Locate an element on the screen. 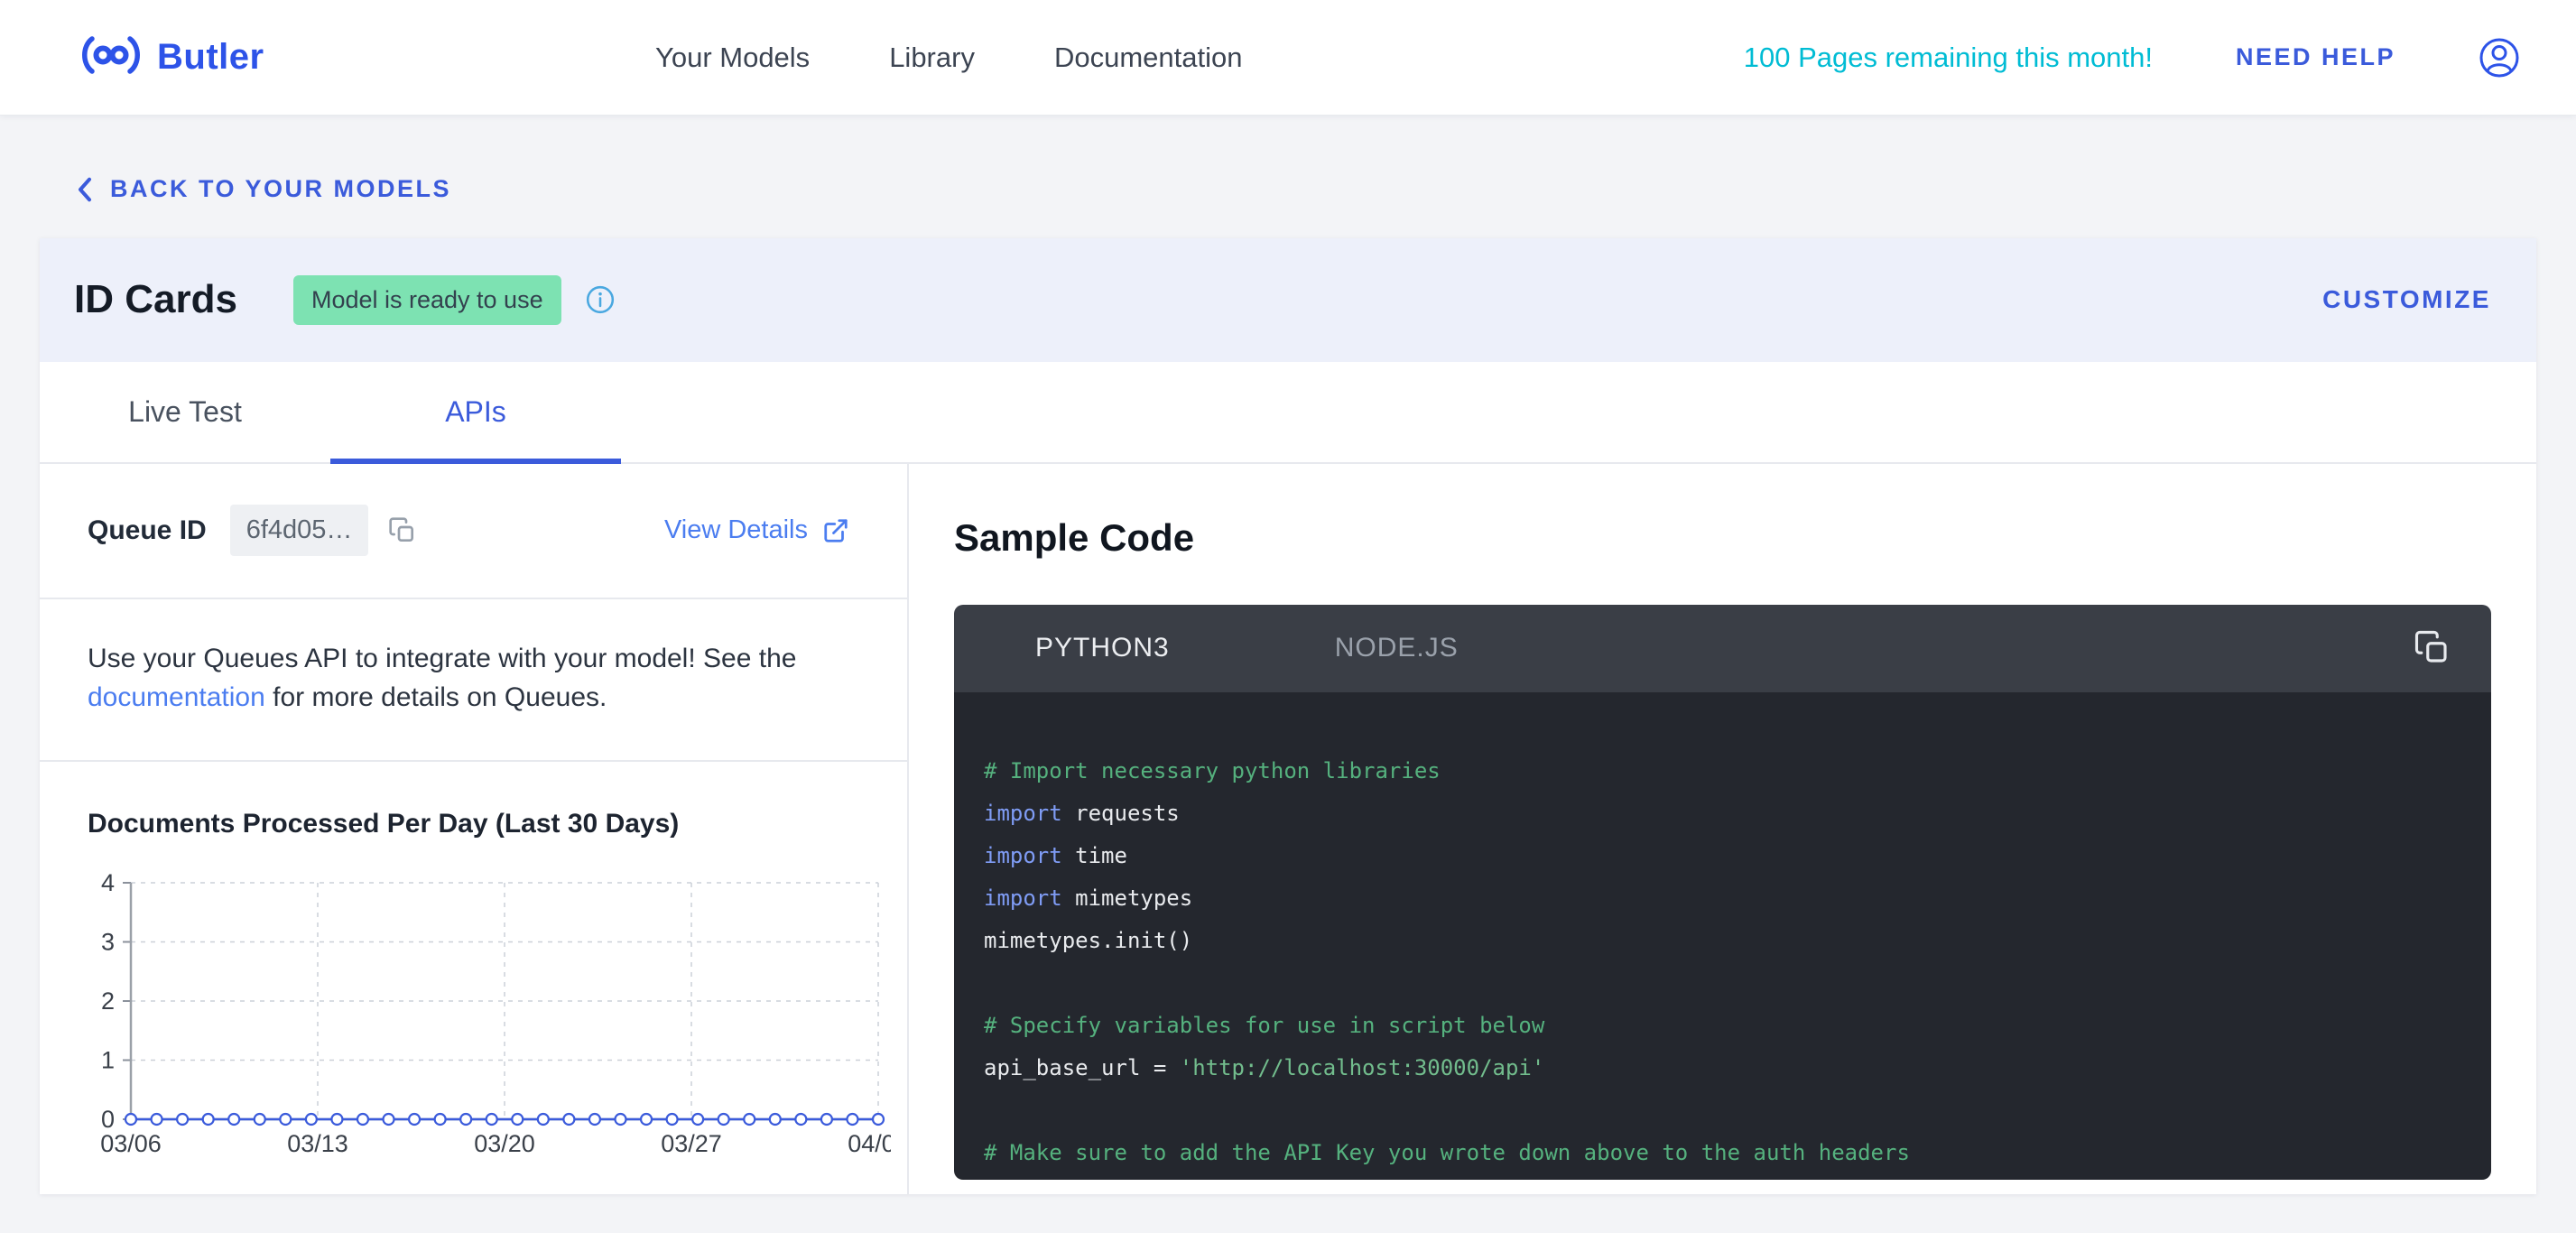 The width and height of the screenshot is (2576, 1233). code-header: PYTHON3 NODE.JS is located at coordinates (1723, 648).